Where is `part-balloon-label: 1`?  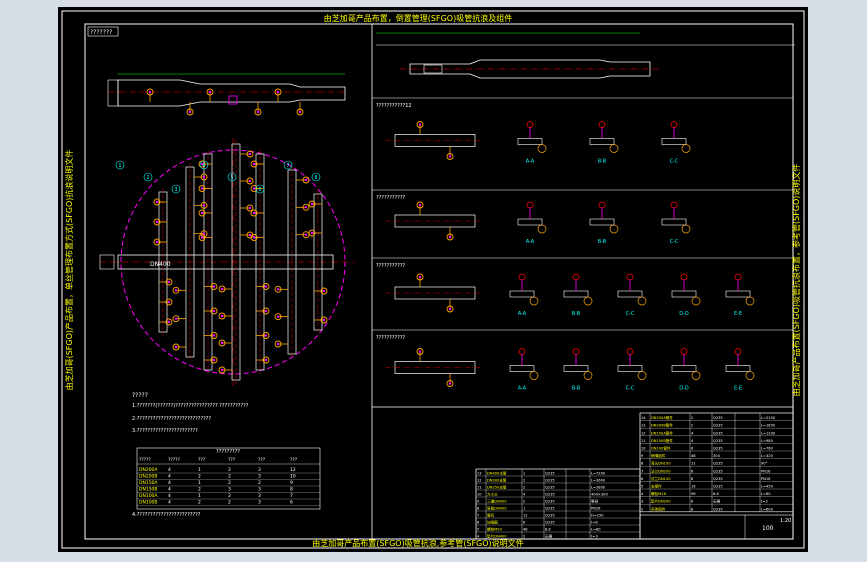
part-balloon-label: 1 is located at coordinates (119, 166).